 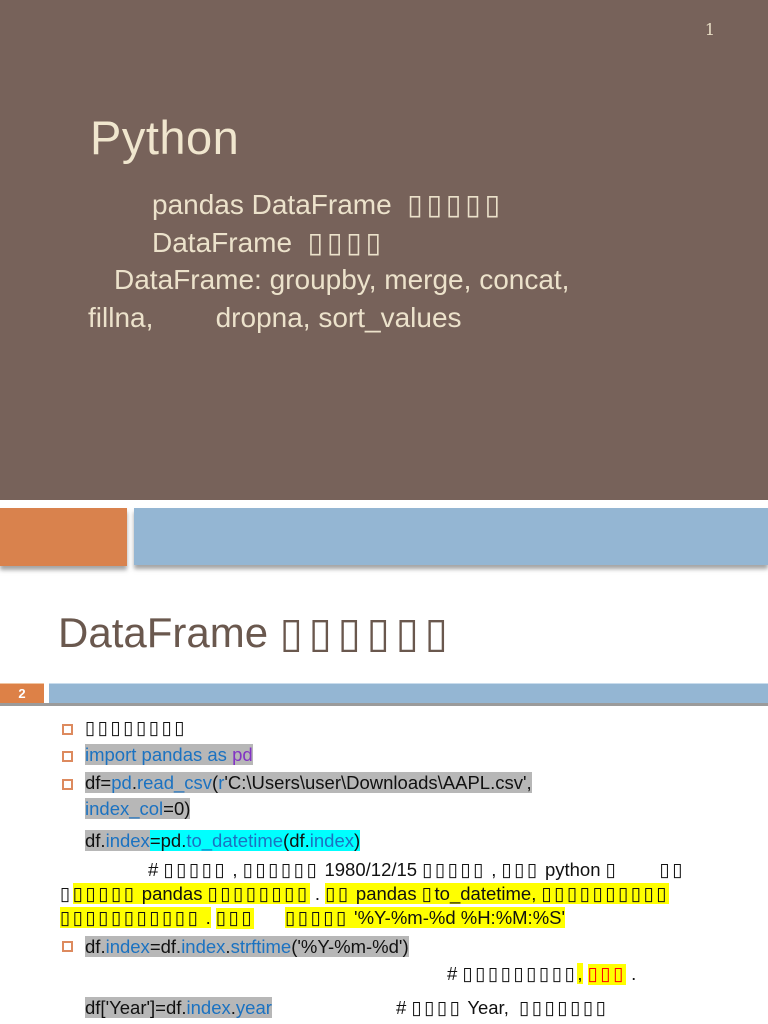 I want to click on slide1-subtitle-line4: fillna, dropna, sort_values, so click(x=275, y=317).